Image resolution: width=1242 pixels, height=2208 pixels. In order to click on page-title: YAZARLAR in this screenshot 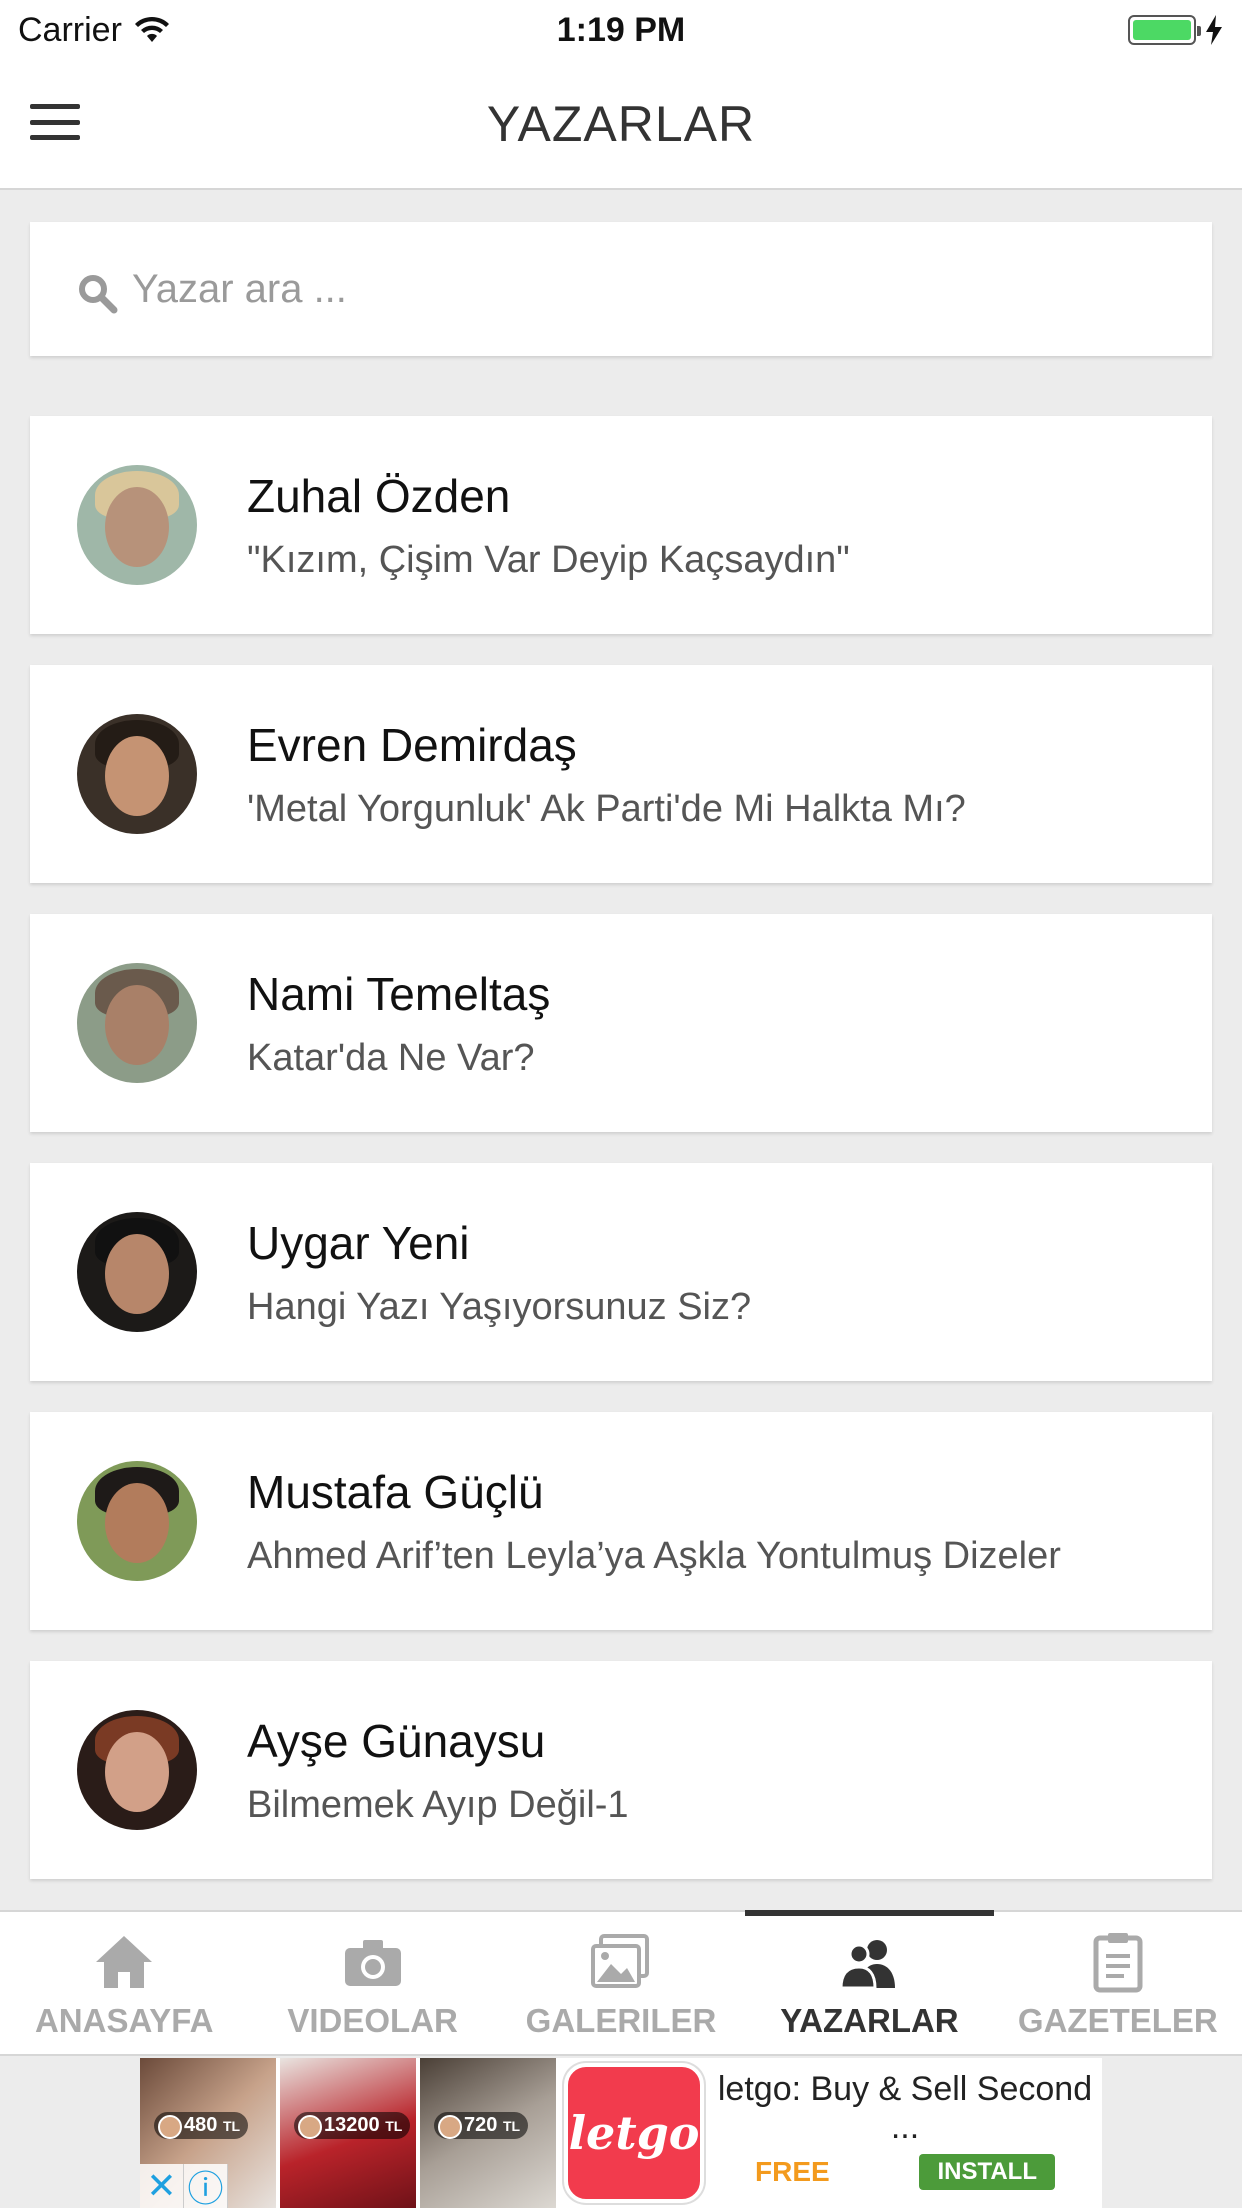, I will do `click(621, 124)`.